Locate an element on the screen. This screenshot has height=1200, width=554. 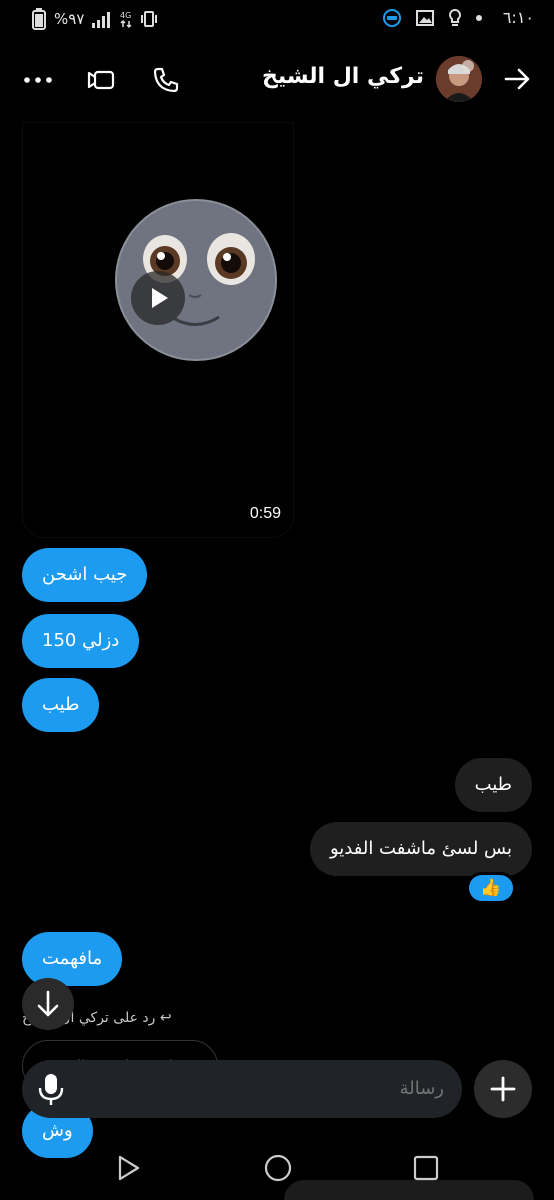
status-bar: ٦:١٠ %٩٧ 4G is located at coordinates (277, 20).